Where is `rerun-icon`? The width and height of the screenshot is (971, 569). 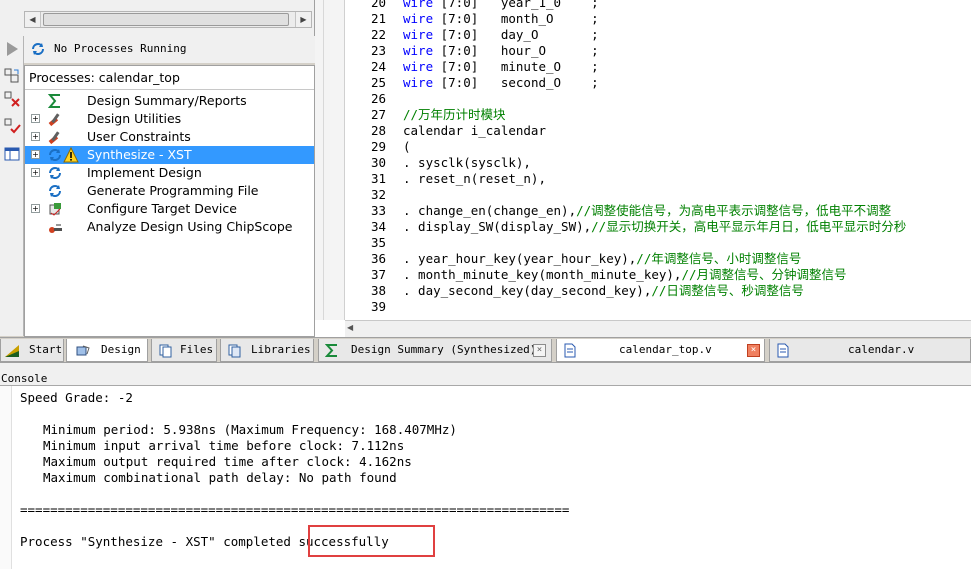 rerun-icon is located at coordinates (12, 76).